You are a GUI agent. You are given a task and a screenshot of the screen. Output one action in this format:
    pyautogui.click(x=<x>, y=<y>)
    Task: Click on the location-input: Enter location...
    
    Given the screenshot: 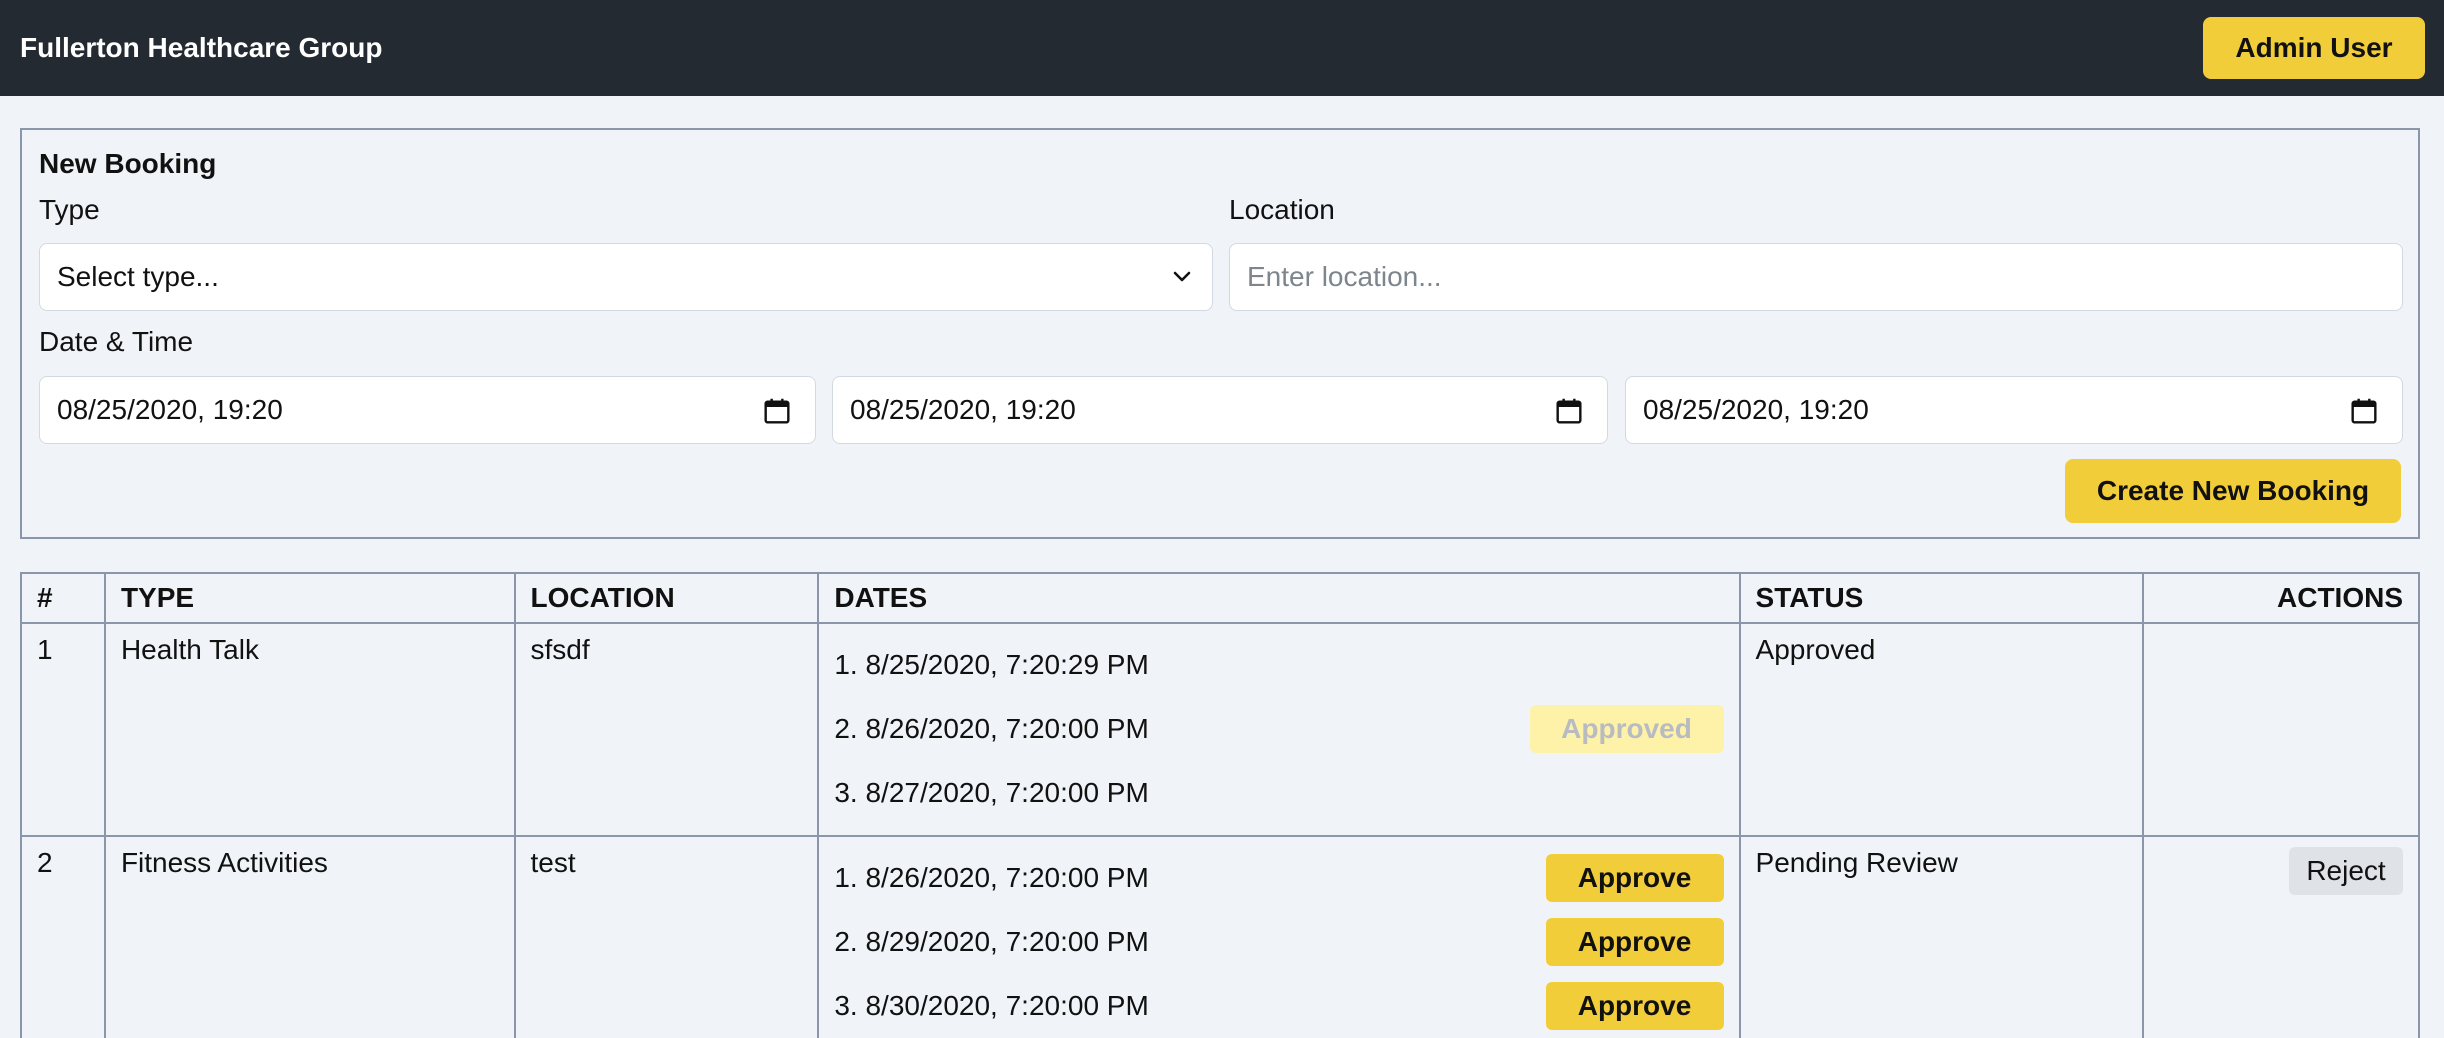 What is the action you would take?
    pyautogui.click(x=1816, y=277)
    